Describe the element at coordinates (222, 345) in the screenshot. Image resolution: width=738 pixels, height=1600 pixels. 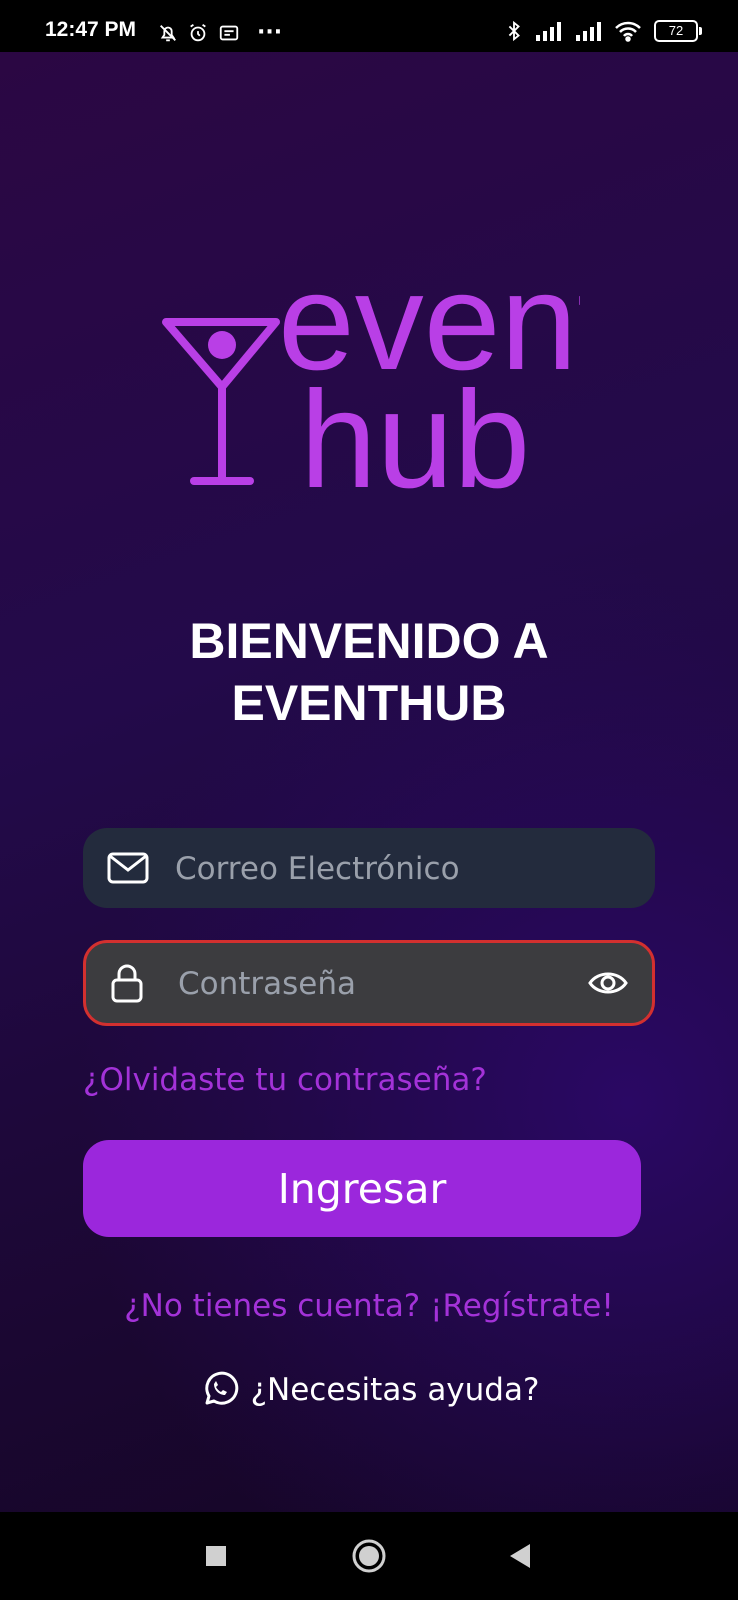
I see `glass-drop` at that location.